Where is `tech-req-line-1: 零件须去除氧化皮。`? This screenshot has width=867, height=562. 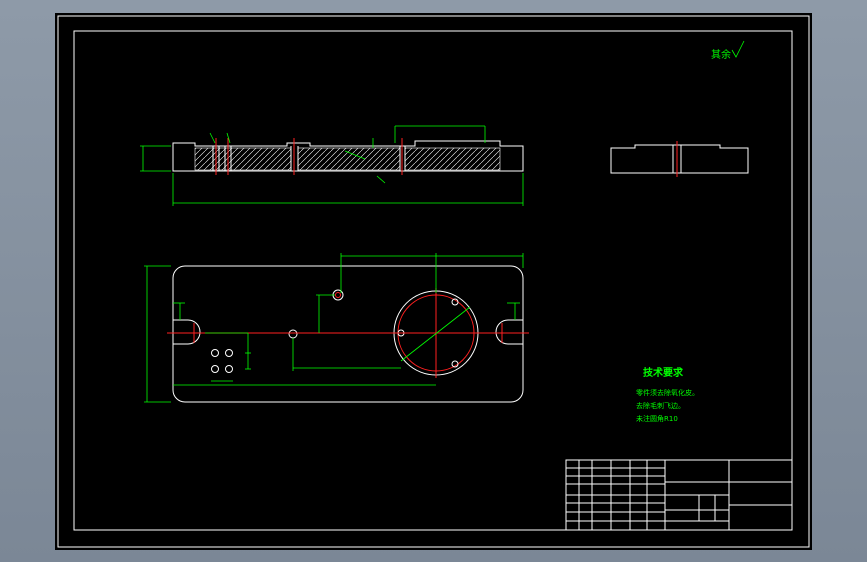 tech-req-line-1: 零件须去除氧化皮。 is located at coordinates (667, 392).